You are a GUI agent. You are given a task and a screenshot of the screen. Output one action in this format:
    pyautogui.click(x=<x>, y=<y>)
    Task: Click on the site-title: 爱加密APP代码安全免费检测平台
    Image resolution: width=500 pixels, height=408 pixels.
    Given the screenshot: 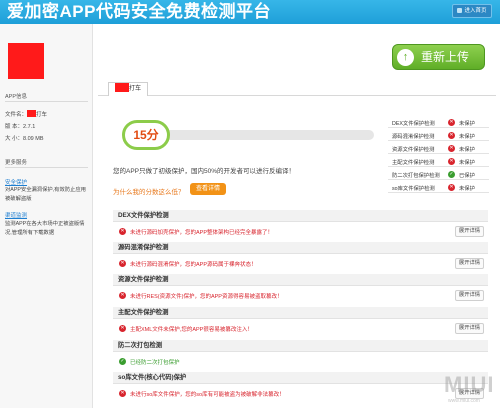 What is the action you would take?
    pyautogui.click(x=139, y=11)
    